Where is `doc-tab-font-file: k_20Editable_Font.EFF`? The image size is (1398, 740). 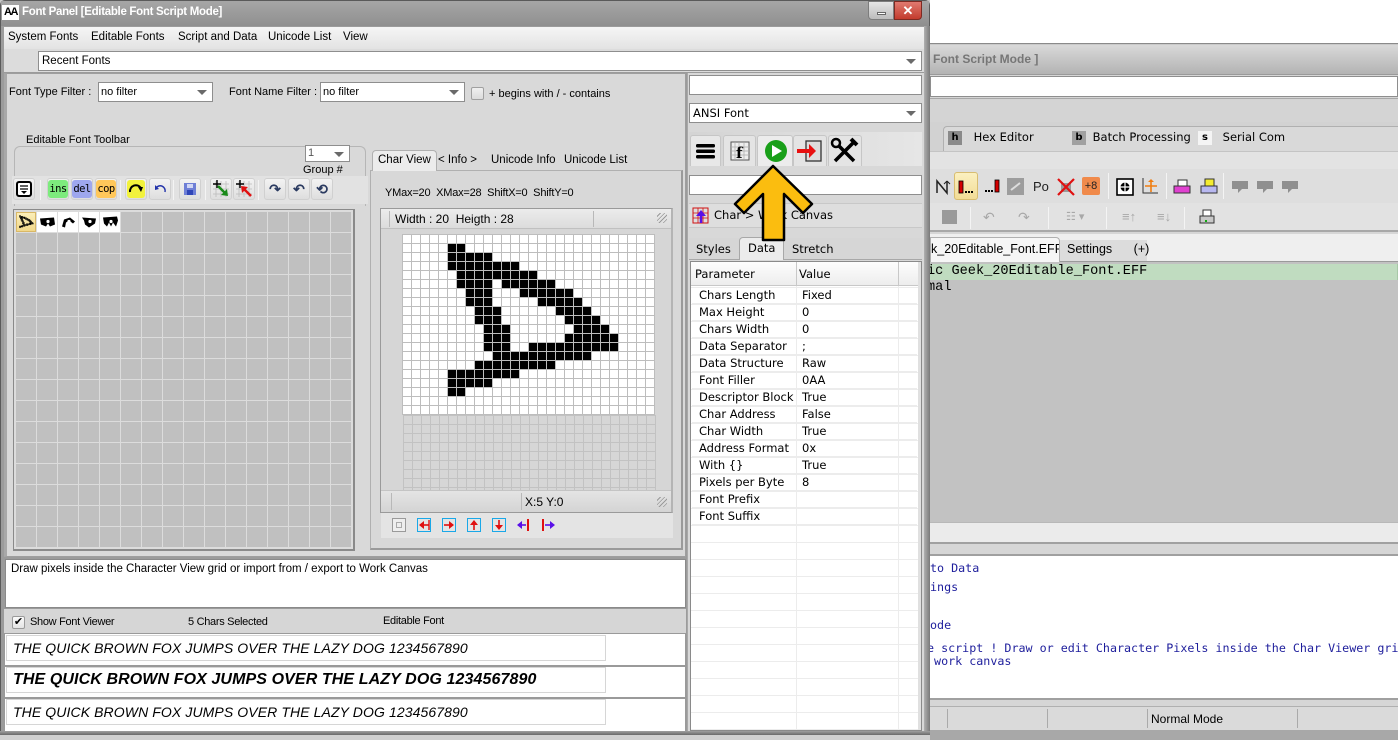 doc-tab-font-file: k_20Editable_Font.EFF is located at coordinates (995, 249).